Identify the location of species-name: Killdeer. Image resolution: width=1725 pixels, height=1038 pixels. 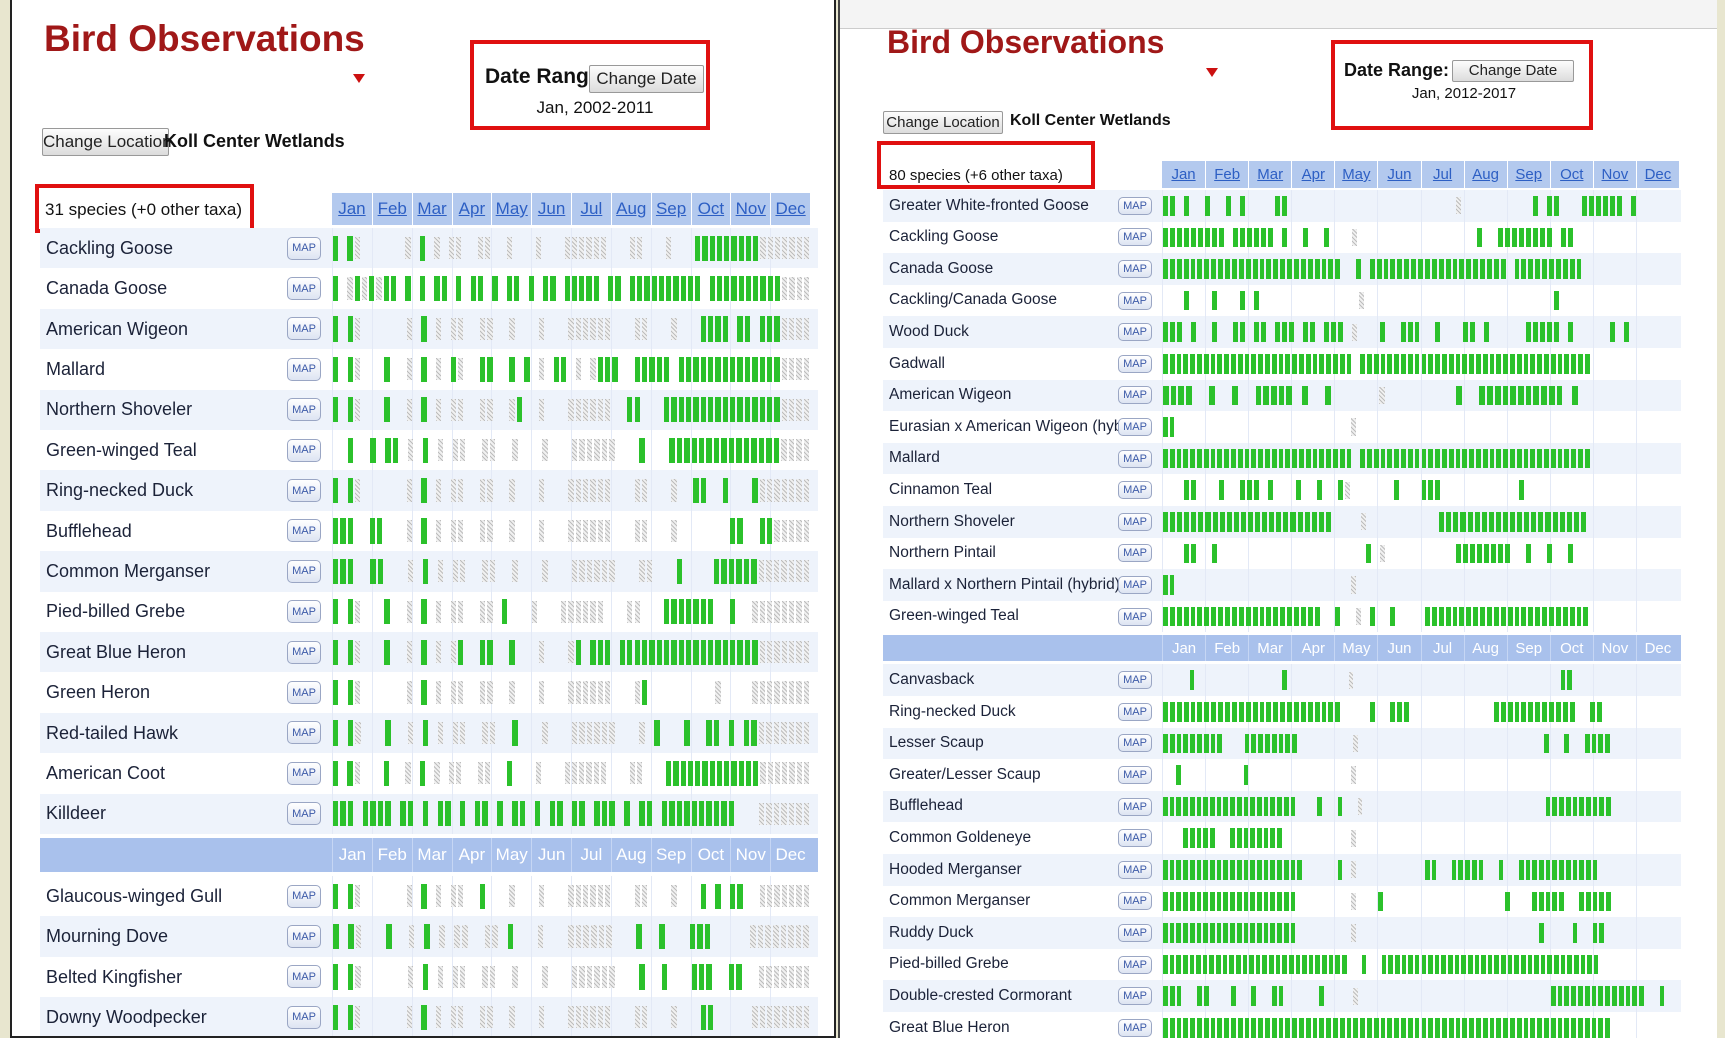
(177, 814).